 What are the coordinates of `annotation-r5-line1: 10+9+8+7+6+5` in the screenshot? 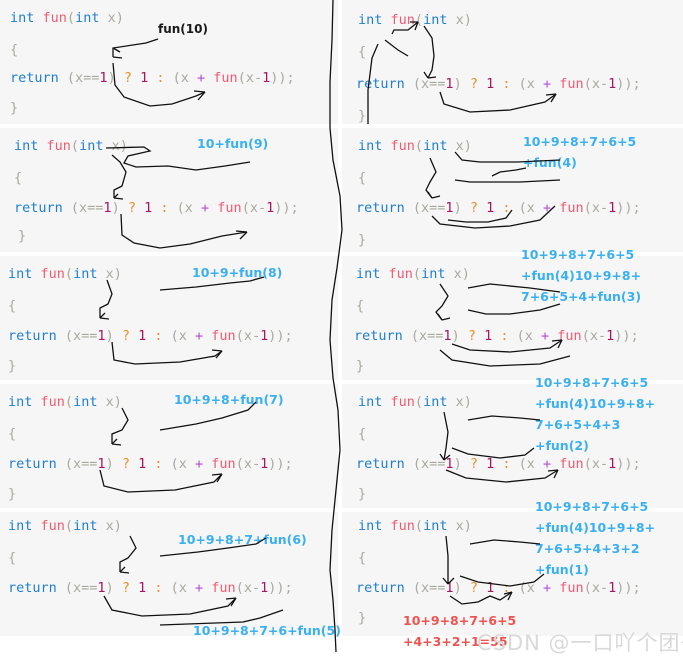 It's located at (592, 506).